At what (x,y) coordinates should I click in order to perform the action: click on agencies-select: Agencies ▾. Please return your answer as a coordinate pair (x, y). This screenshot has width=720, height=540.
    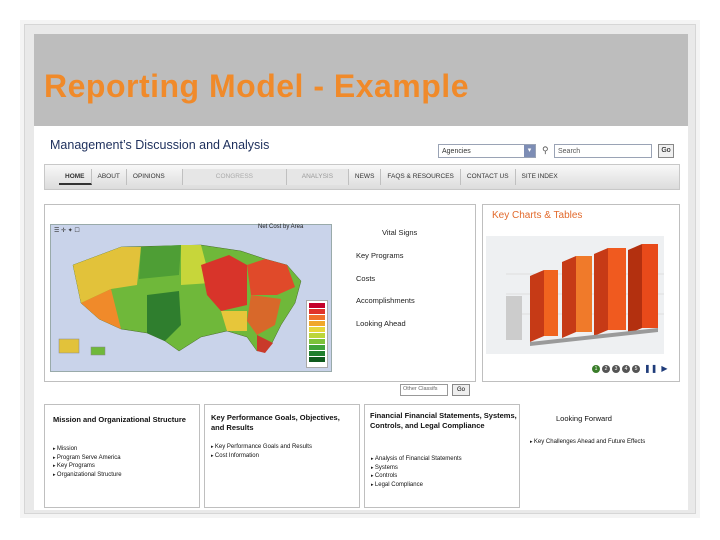
    Looking at the image, I should click on (487, 151).